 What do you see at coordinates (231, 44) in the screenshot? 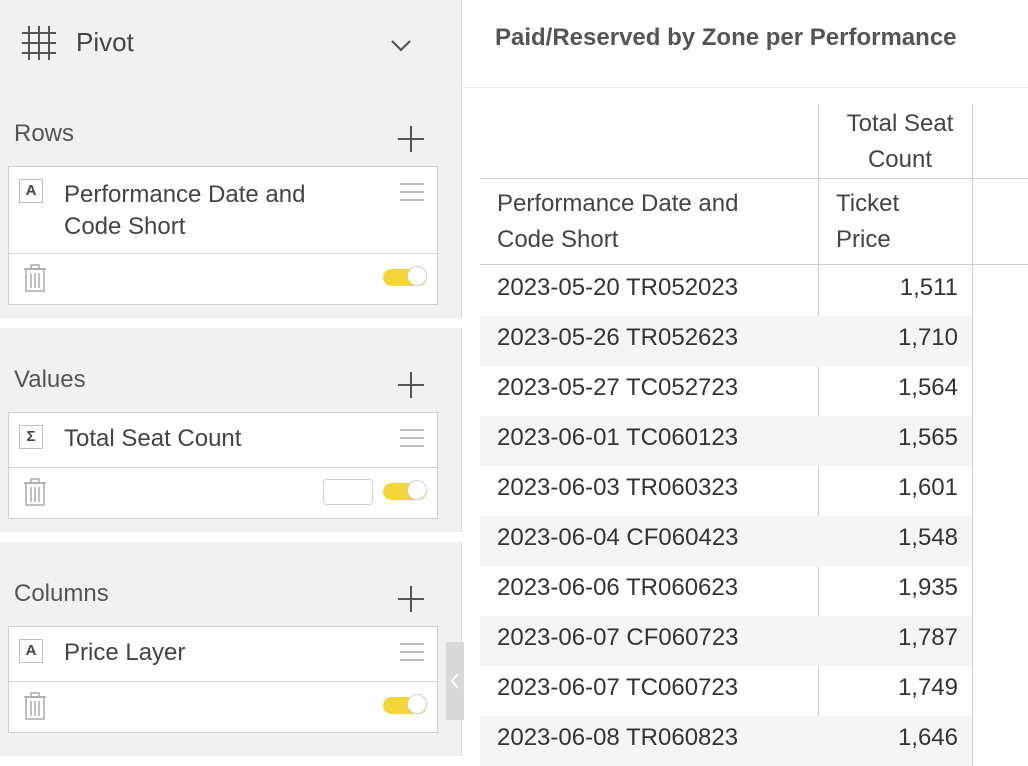
I see `panel-header: Pivot` at bounding box center [231, 44].